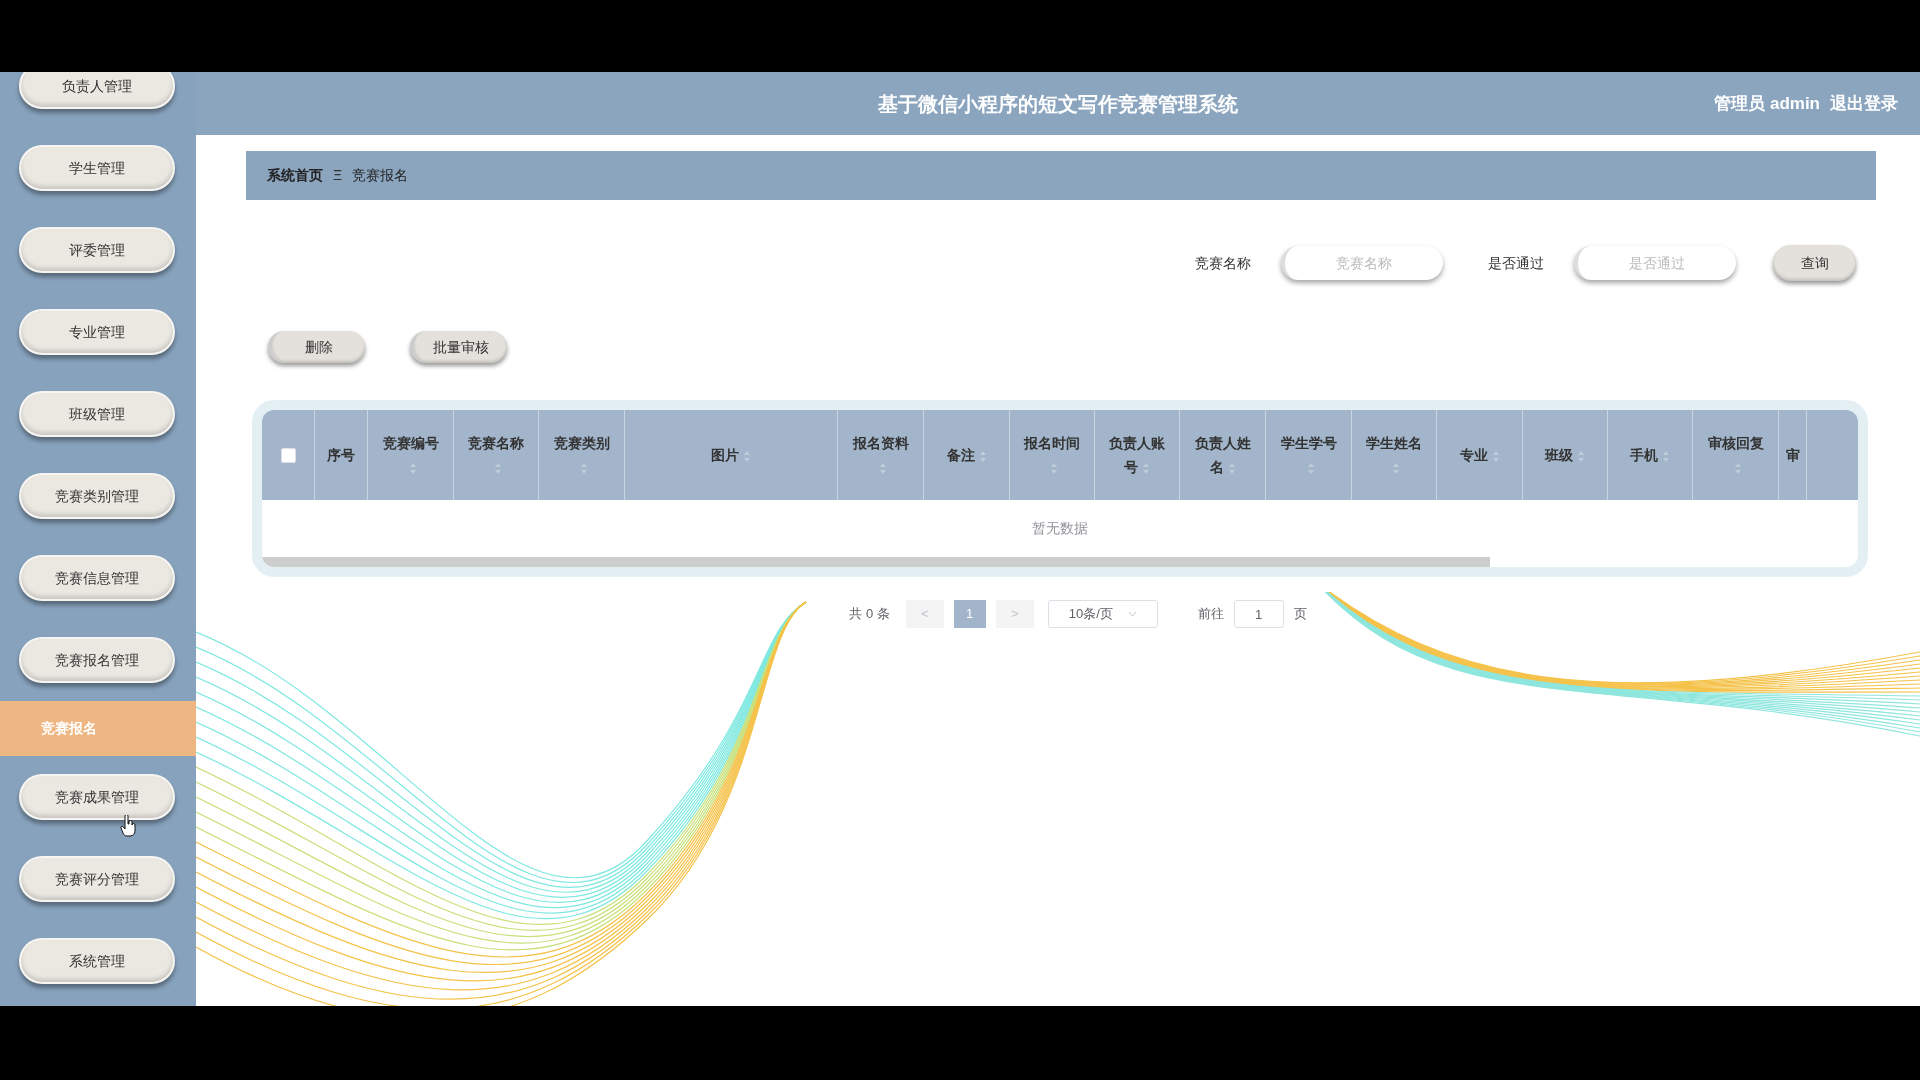 This screenshot has height=1080, width=1920. I want to click on select-all-checkbox, so click(288, 455).